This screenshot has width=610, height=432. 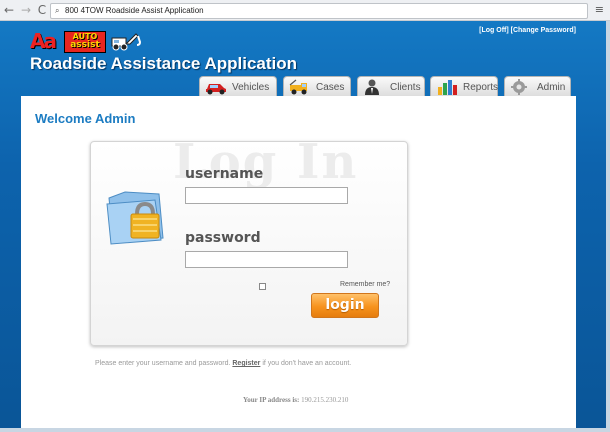 What do you see at coordinates (251, 87) in the screenshot?
I see `tab-vehicles-label: Vehicles` at bounding box center [251, 87].